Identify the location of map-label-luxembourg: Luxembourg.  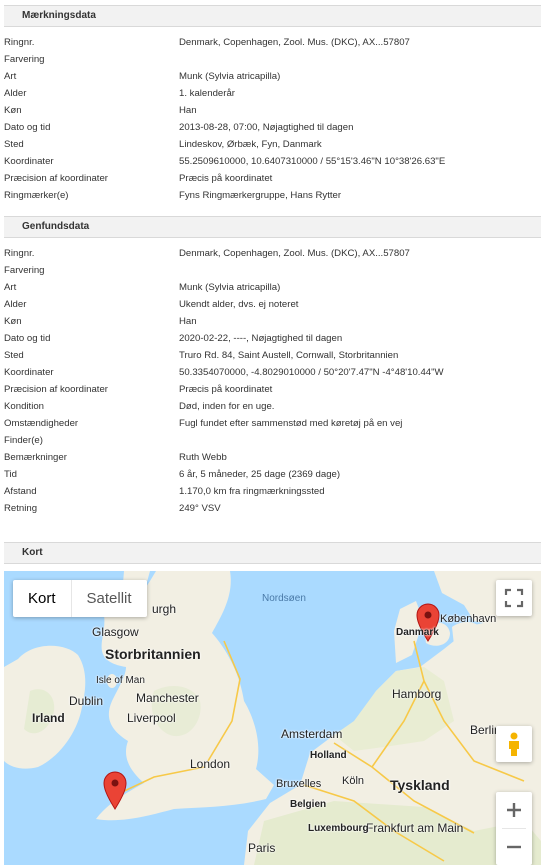
(338, 828).